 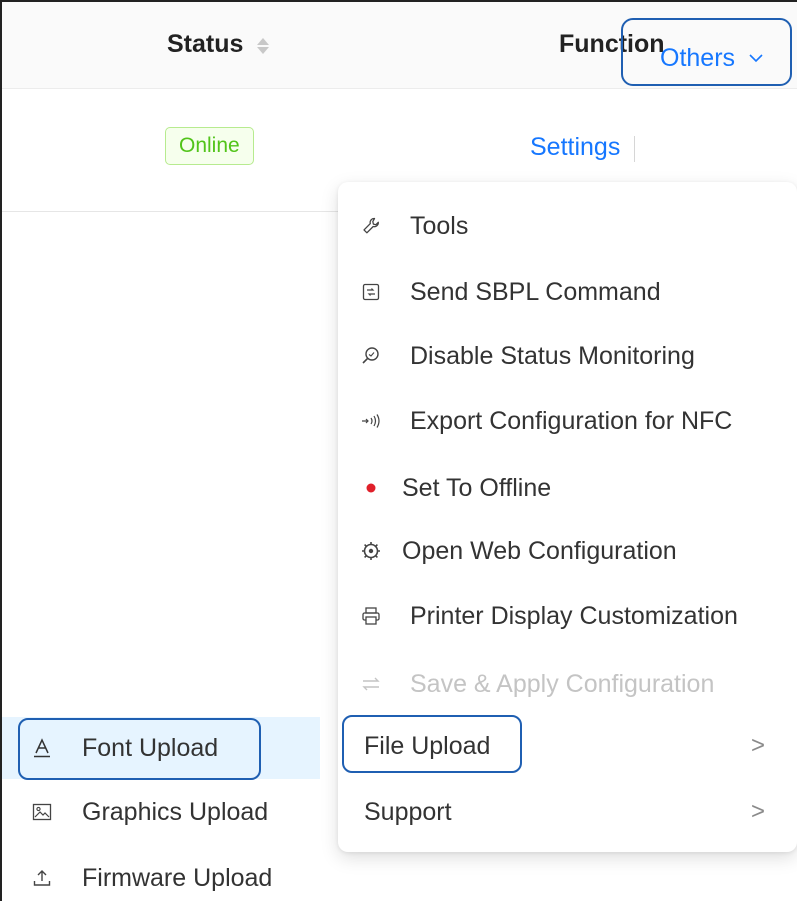 I want to click on menu-item-label: Send SBPL Command, so click(x=535, y=291).